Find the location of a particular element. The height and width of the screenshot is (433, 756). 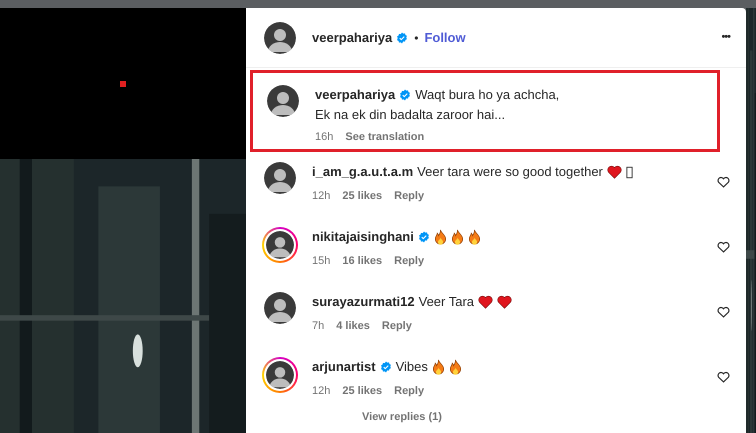

comment-text: Vibes is located at coordinates (412, 367).